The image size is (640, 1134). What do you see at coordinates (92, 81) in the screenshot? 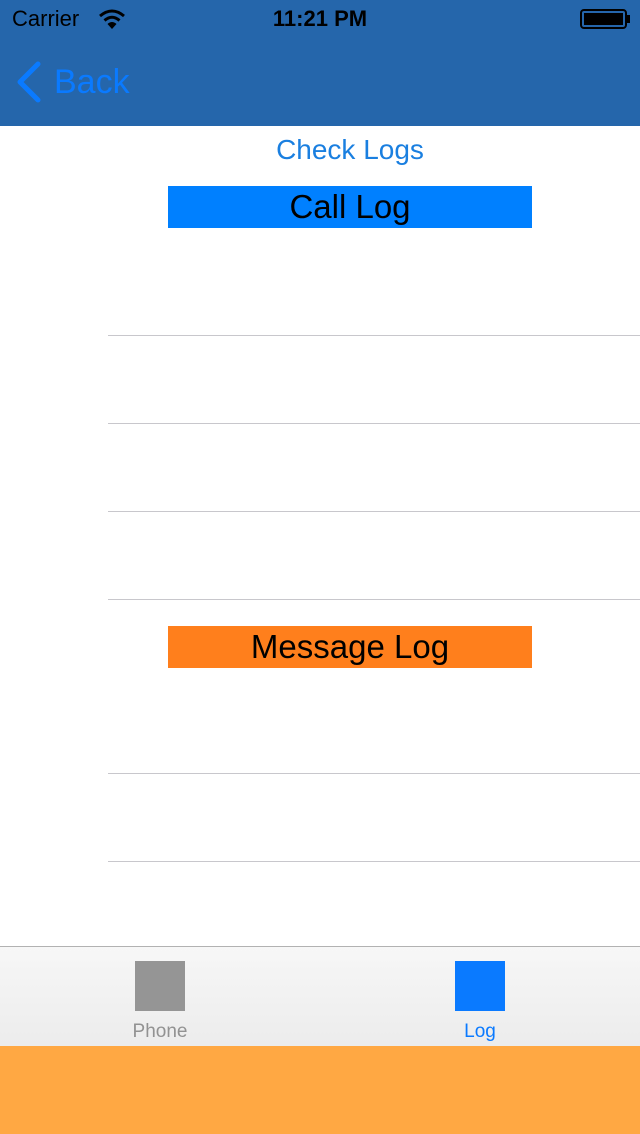
I see `back-label: Back` at bounding box center [92, 81].